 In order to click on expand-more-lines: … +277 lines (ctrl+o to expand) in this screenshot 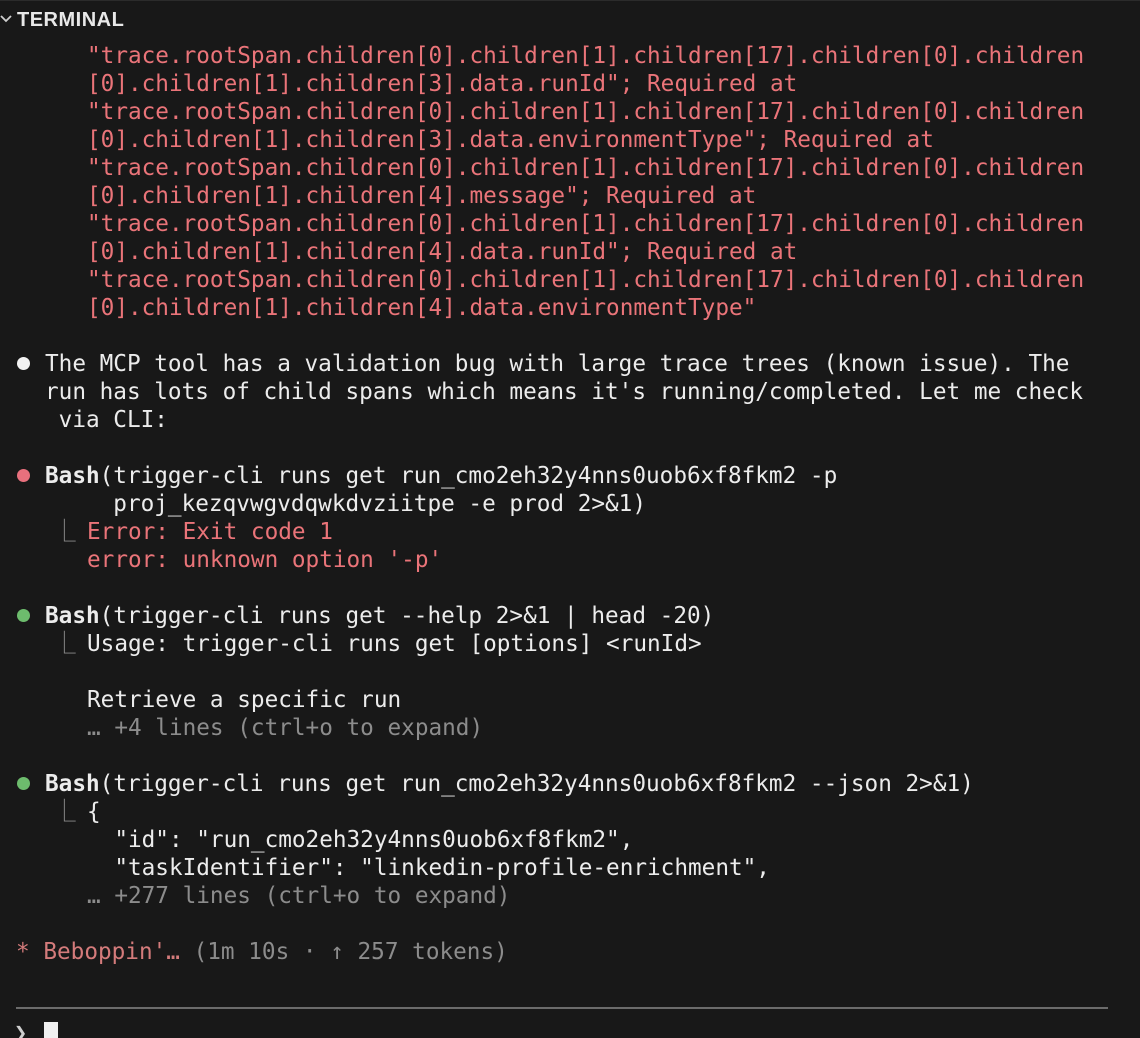, I will do `click(298, 896)`.